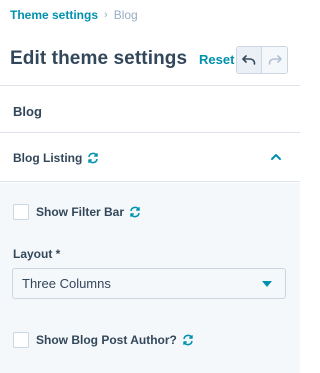  I want to click on show-filter-bar-row: Show Filter Bar, so click(77, 212).